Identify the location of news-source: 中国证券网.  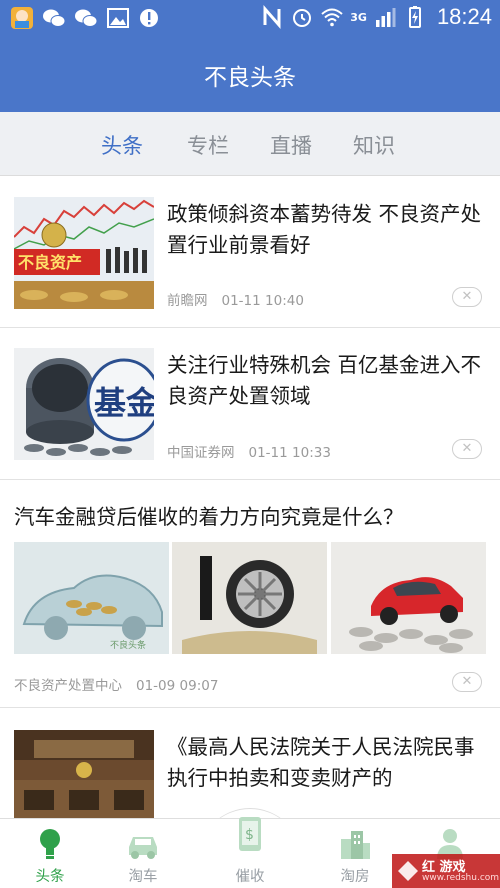
(201, 453).